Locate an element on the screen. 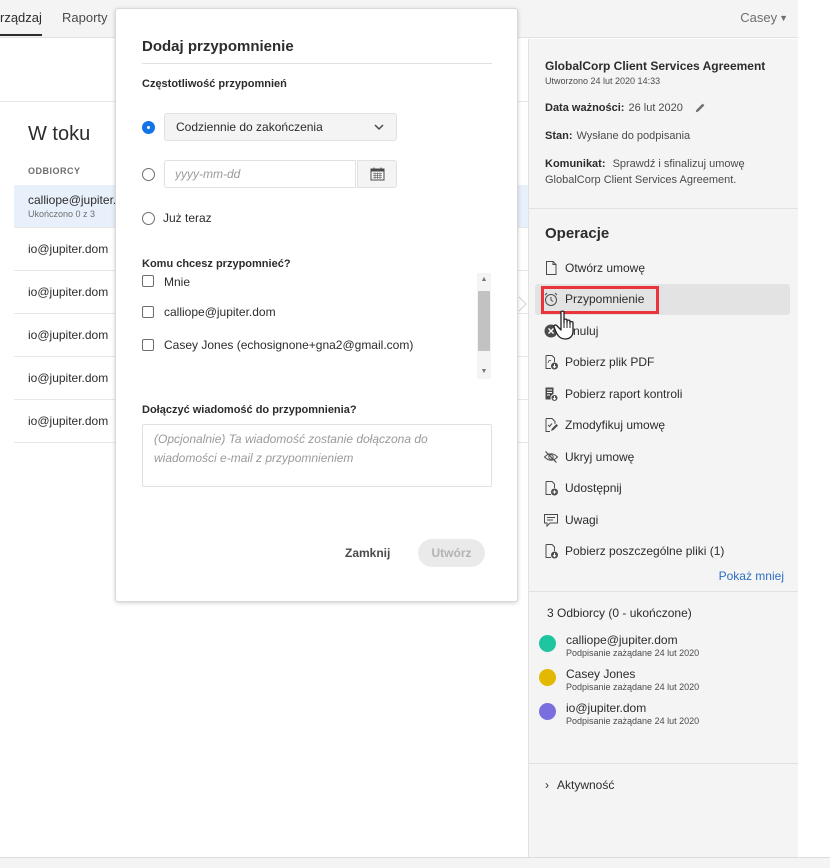 The height and width of the screenshot is (868, 830). op-modify-agreement: Zmodyfikuj umowę is located at coordinates (663, 426).